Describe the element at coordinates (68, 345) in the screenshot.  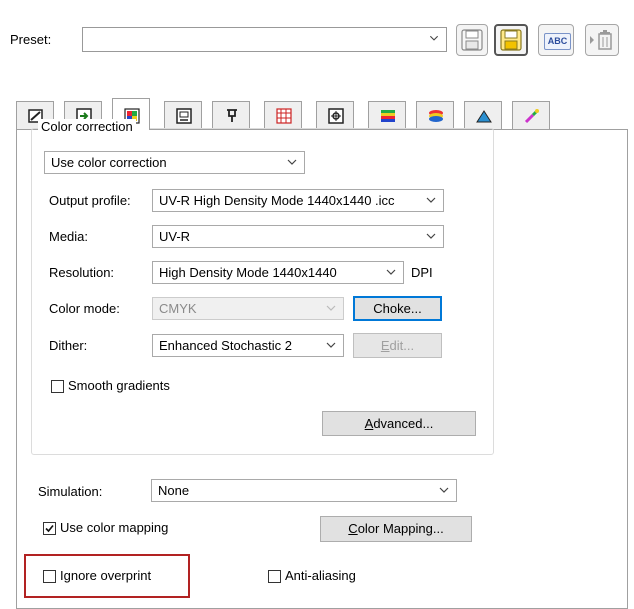
I see `dither-label: Dither:` at that location.